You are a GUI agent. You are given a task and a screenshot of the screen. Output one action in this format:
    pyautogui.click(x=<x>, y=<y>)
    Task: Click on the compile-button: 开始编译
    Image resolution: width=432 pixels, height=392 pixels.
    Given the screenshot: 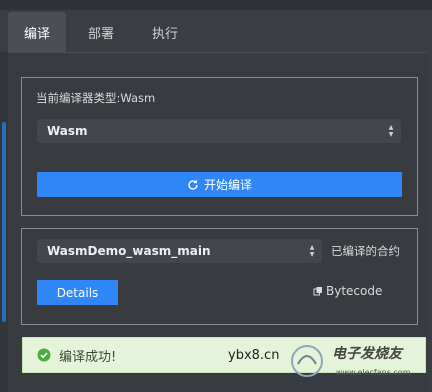 What is the action you would take?
    pyautogui.click(x=219, y=184)
    